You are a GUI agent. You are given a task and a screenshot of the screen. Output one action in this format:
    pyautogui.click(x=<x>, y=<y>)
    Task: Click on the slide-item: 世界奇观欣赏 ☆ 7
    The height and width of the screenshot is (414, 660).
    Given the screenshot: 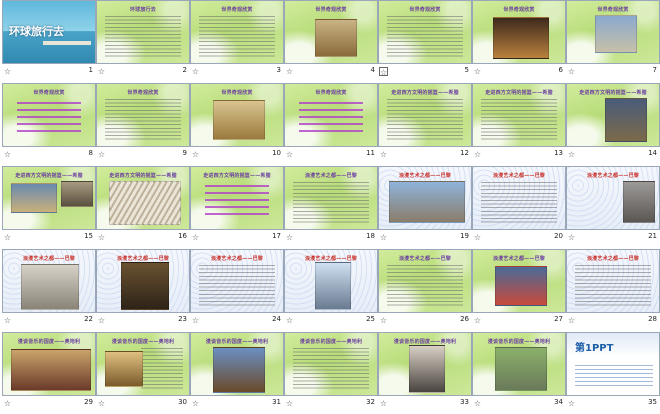 What is the action you would take?
    pyautogui.click(x=613, y=41)
    